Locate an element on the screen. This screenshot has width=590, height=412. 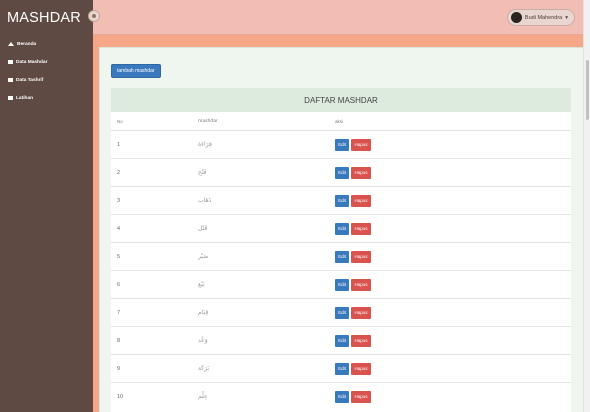
table-row: 3 ذَهَاب Edit Hapus is located at coordinates (341, 200).